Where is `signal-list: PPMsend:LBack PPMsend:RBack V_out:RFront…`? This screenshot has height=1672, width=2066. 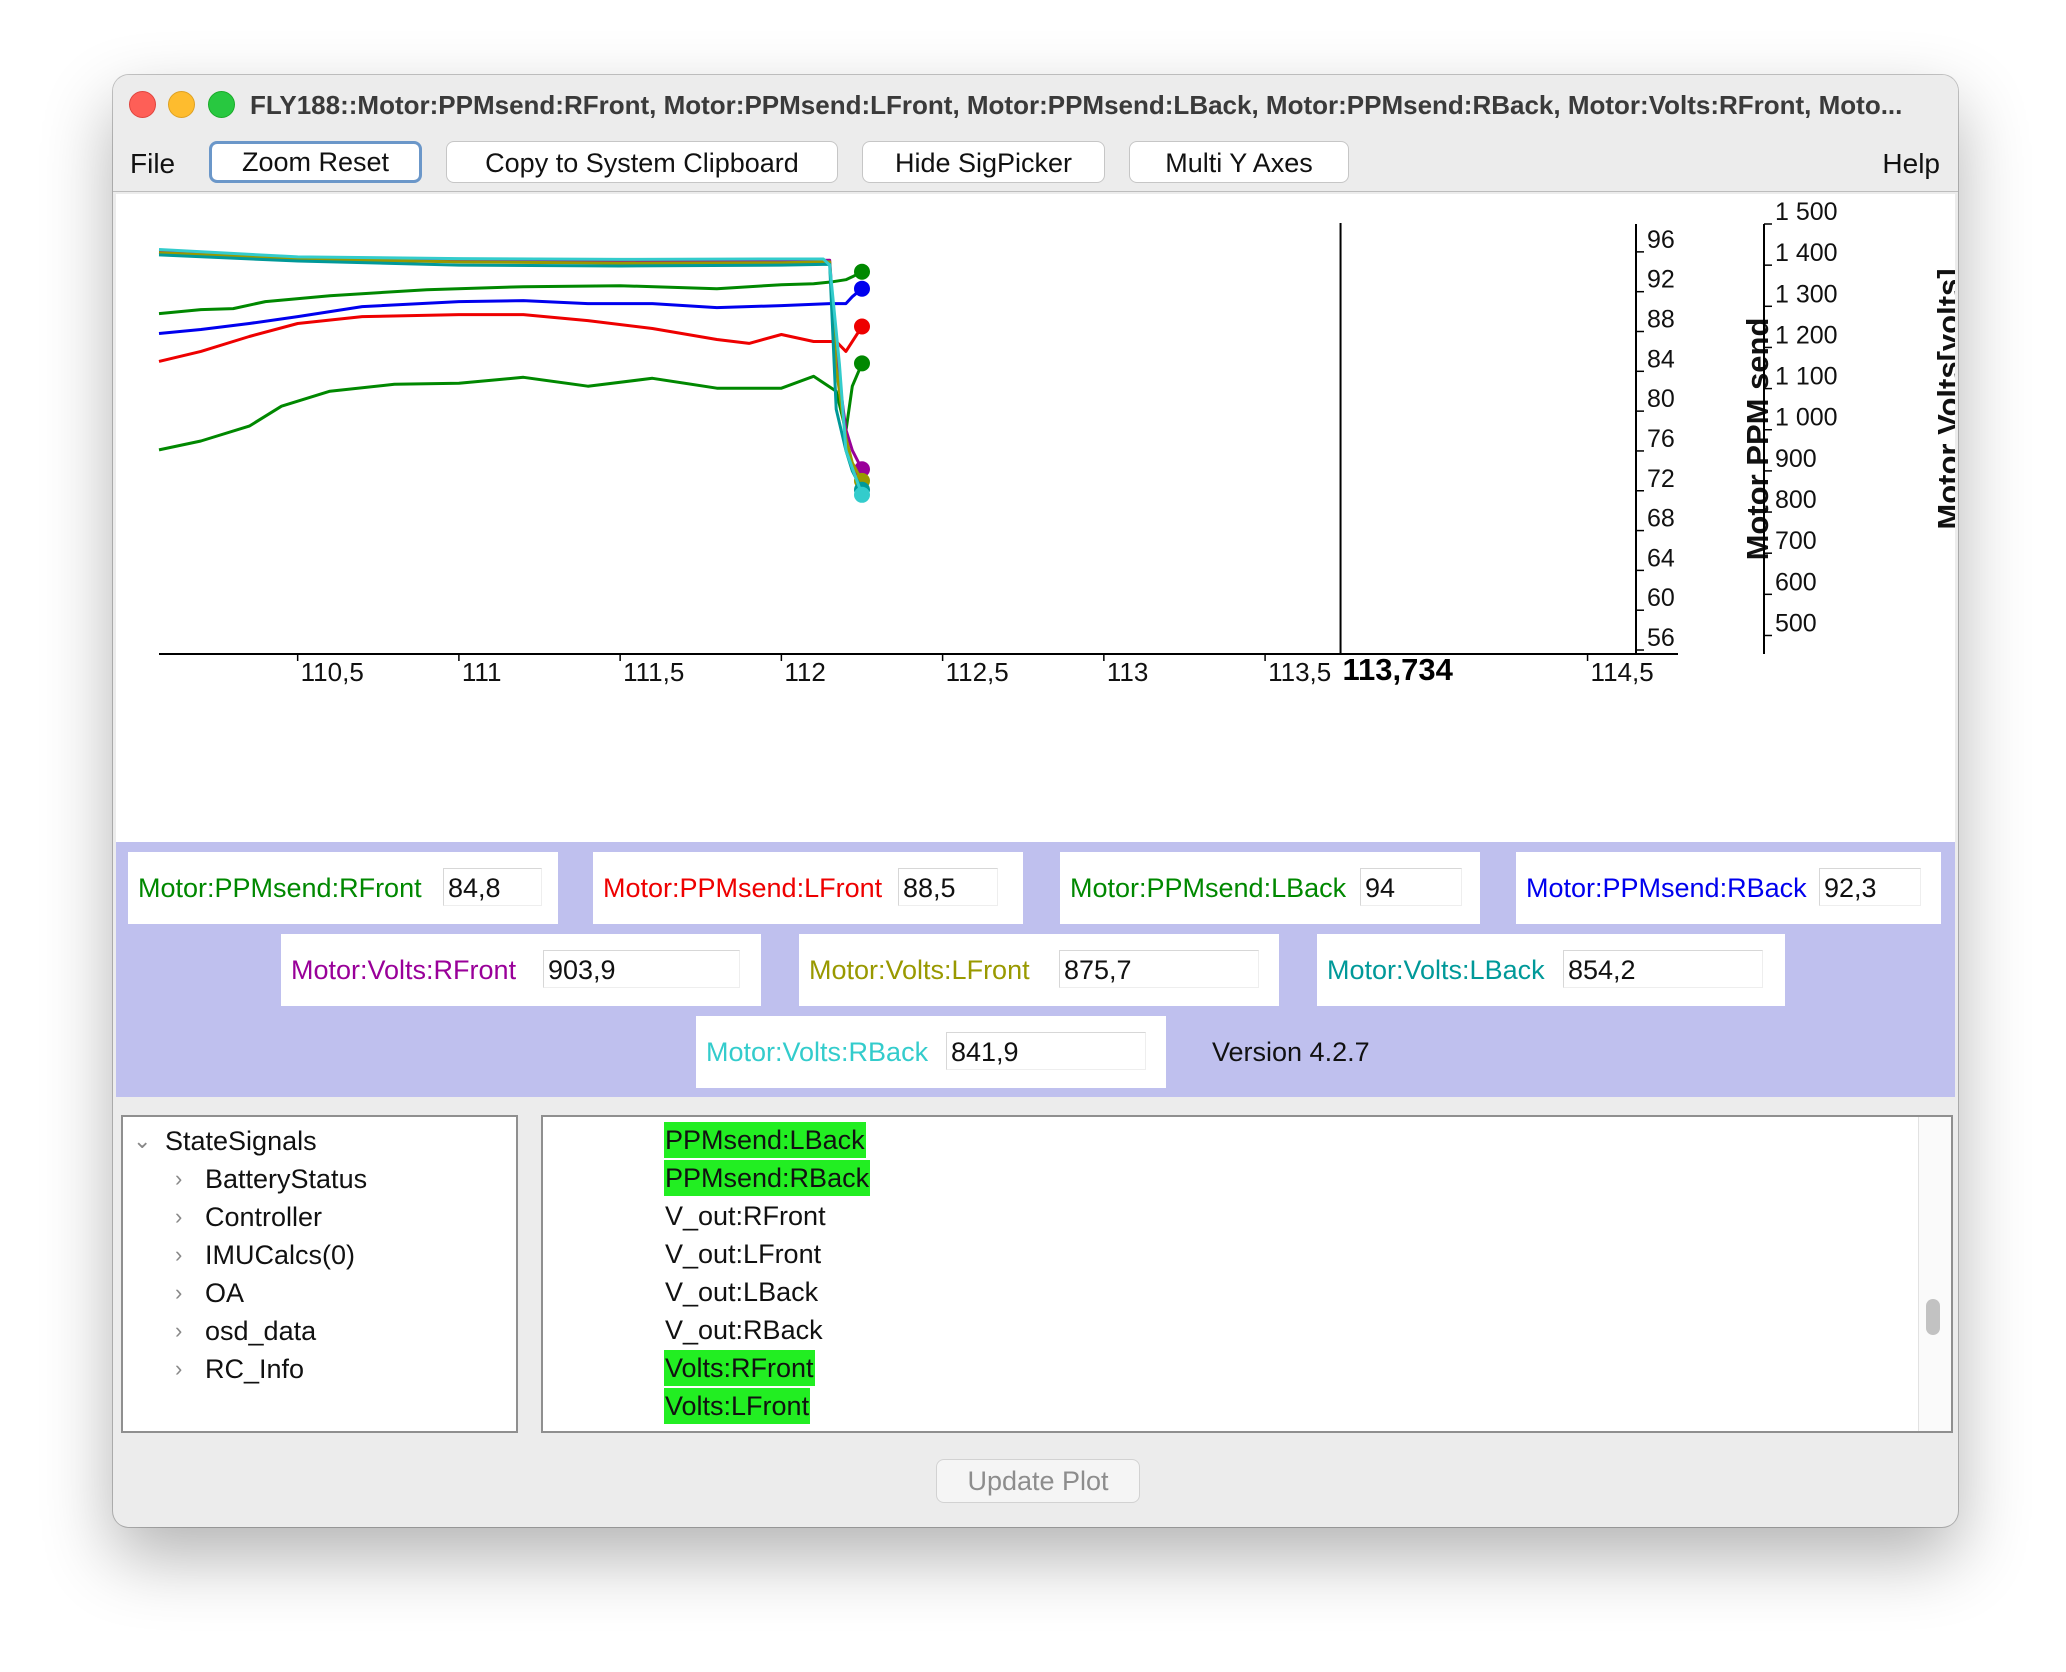
signal-list: PPMsend:LBack PPMsend:RBack V_out:RFront… is located at coordinates (1247, 1274).